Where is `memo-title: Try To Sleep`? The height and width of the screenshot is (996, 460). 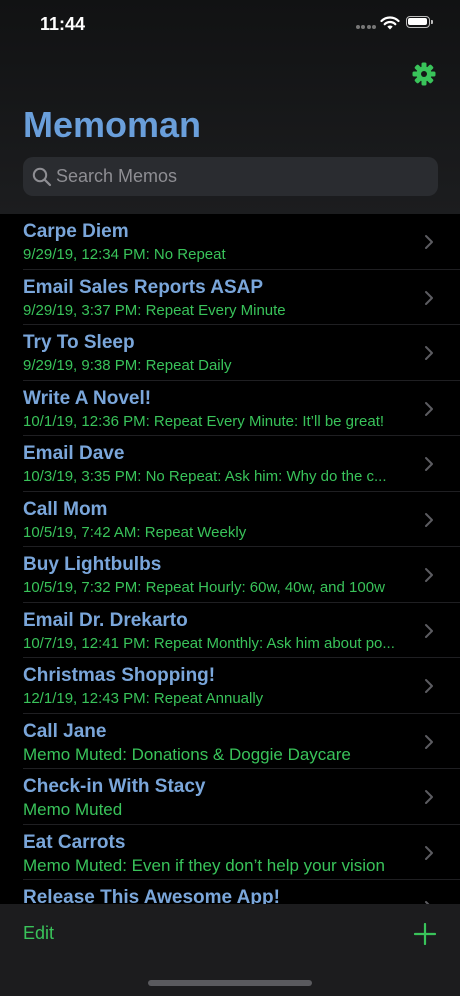
memo-title: Try To Sleep is located at coordinates (79, 342).